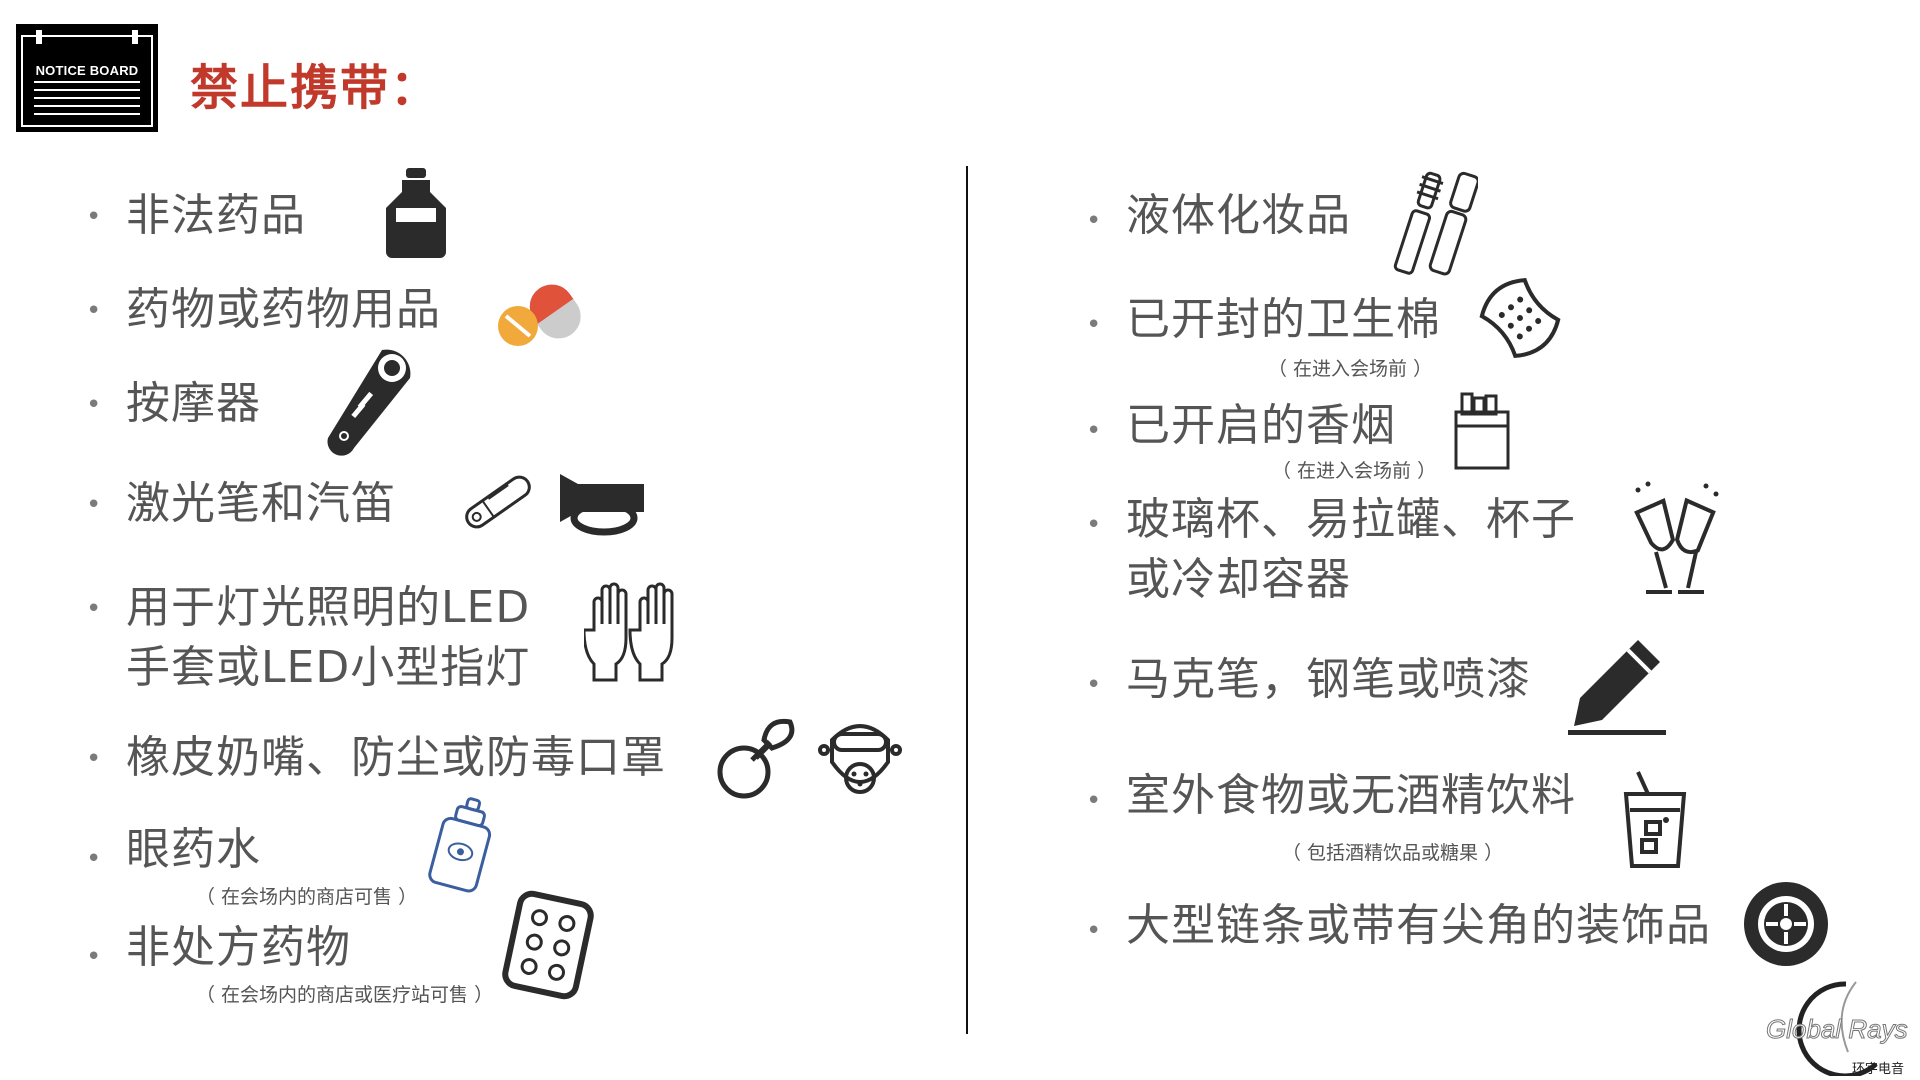 This screenshot has width=1920, height=1080. Describe the element at coordinates (1617, 687) in the screenshot. I see `pencil-icon` at that location.